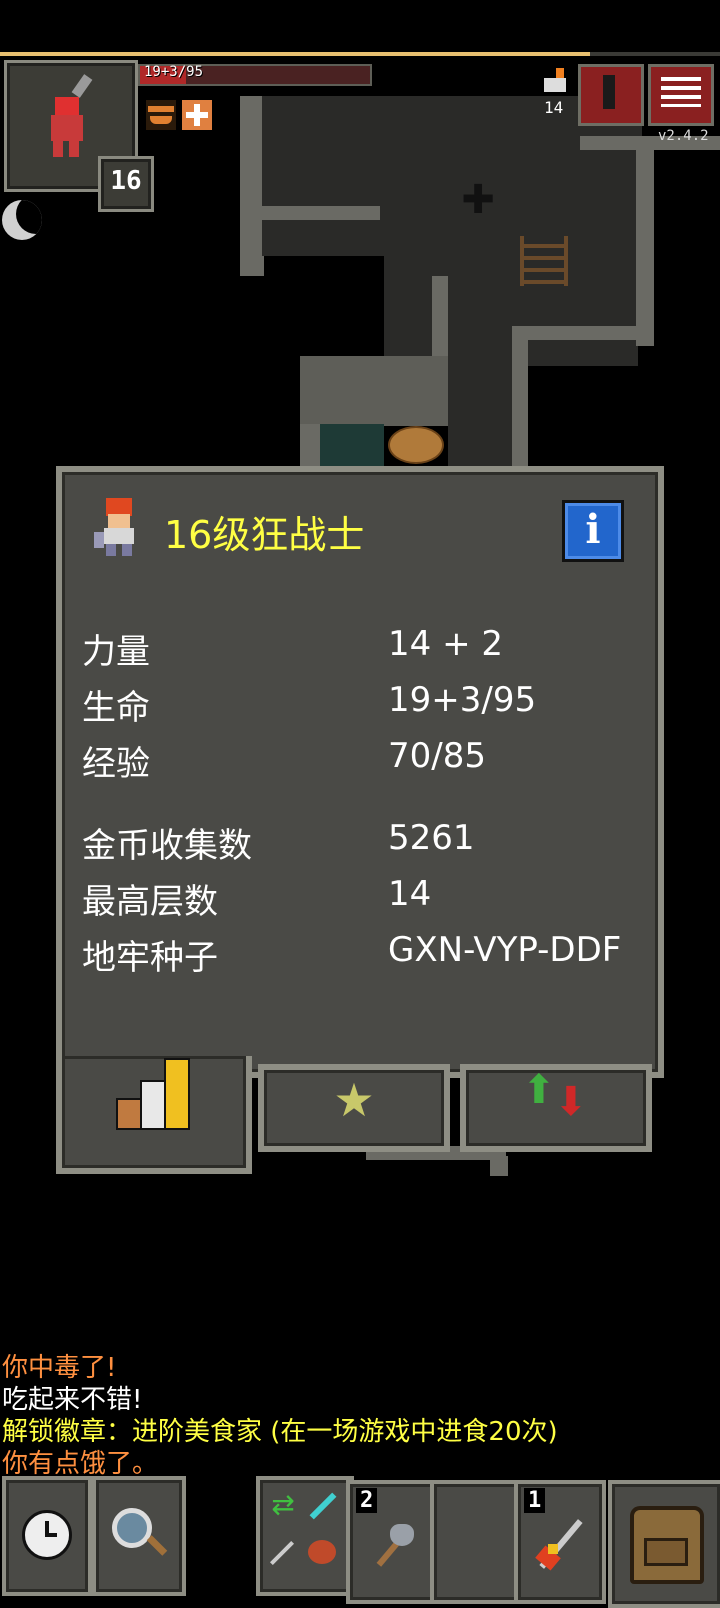 The height and width of the screenshot is (1608, 720). Describe the element at coordinates (154, 1094) in the screenshot. I see `stats-bars-icon` at that location.